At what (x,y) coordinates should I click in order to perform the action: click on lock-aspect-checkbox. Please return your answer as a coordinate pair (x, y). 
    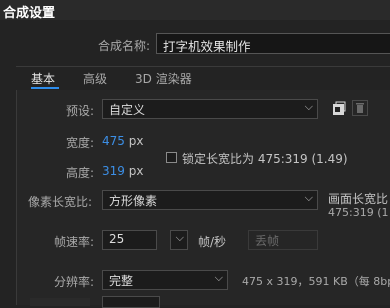
    Looking at the image, I should click on (171, 157).